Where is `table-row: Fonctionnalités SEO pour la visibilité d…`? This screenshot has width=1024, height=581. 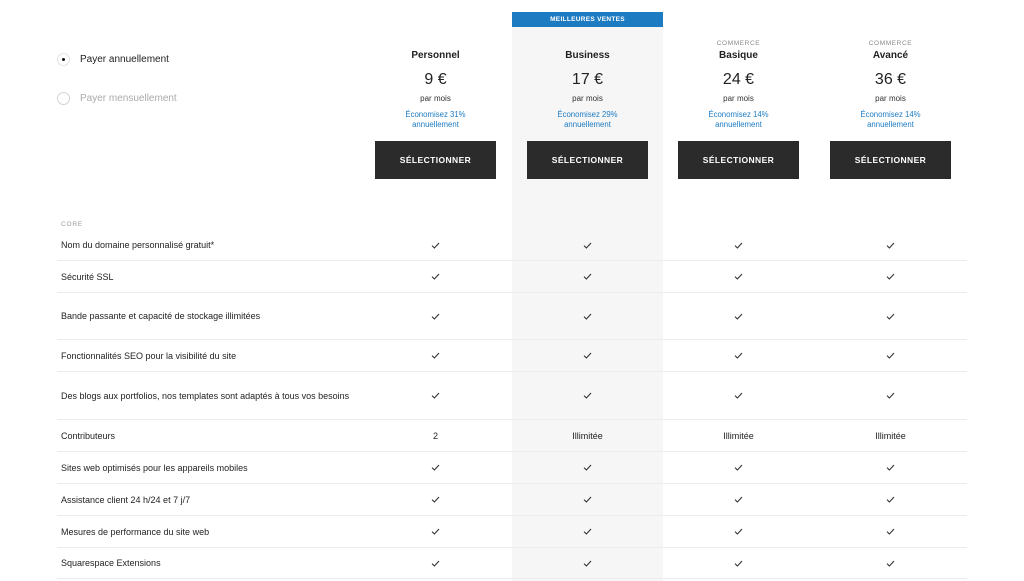 table-row: Fonctionnalités SEO pour la visibilité d… is located at coordinates (512, 356).